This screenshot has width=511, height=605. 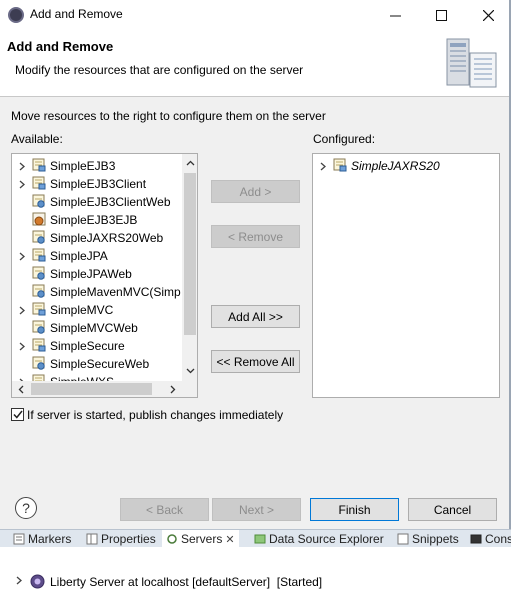 I want to click on properties-icon, so click(x=92, y=539).